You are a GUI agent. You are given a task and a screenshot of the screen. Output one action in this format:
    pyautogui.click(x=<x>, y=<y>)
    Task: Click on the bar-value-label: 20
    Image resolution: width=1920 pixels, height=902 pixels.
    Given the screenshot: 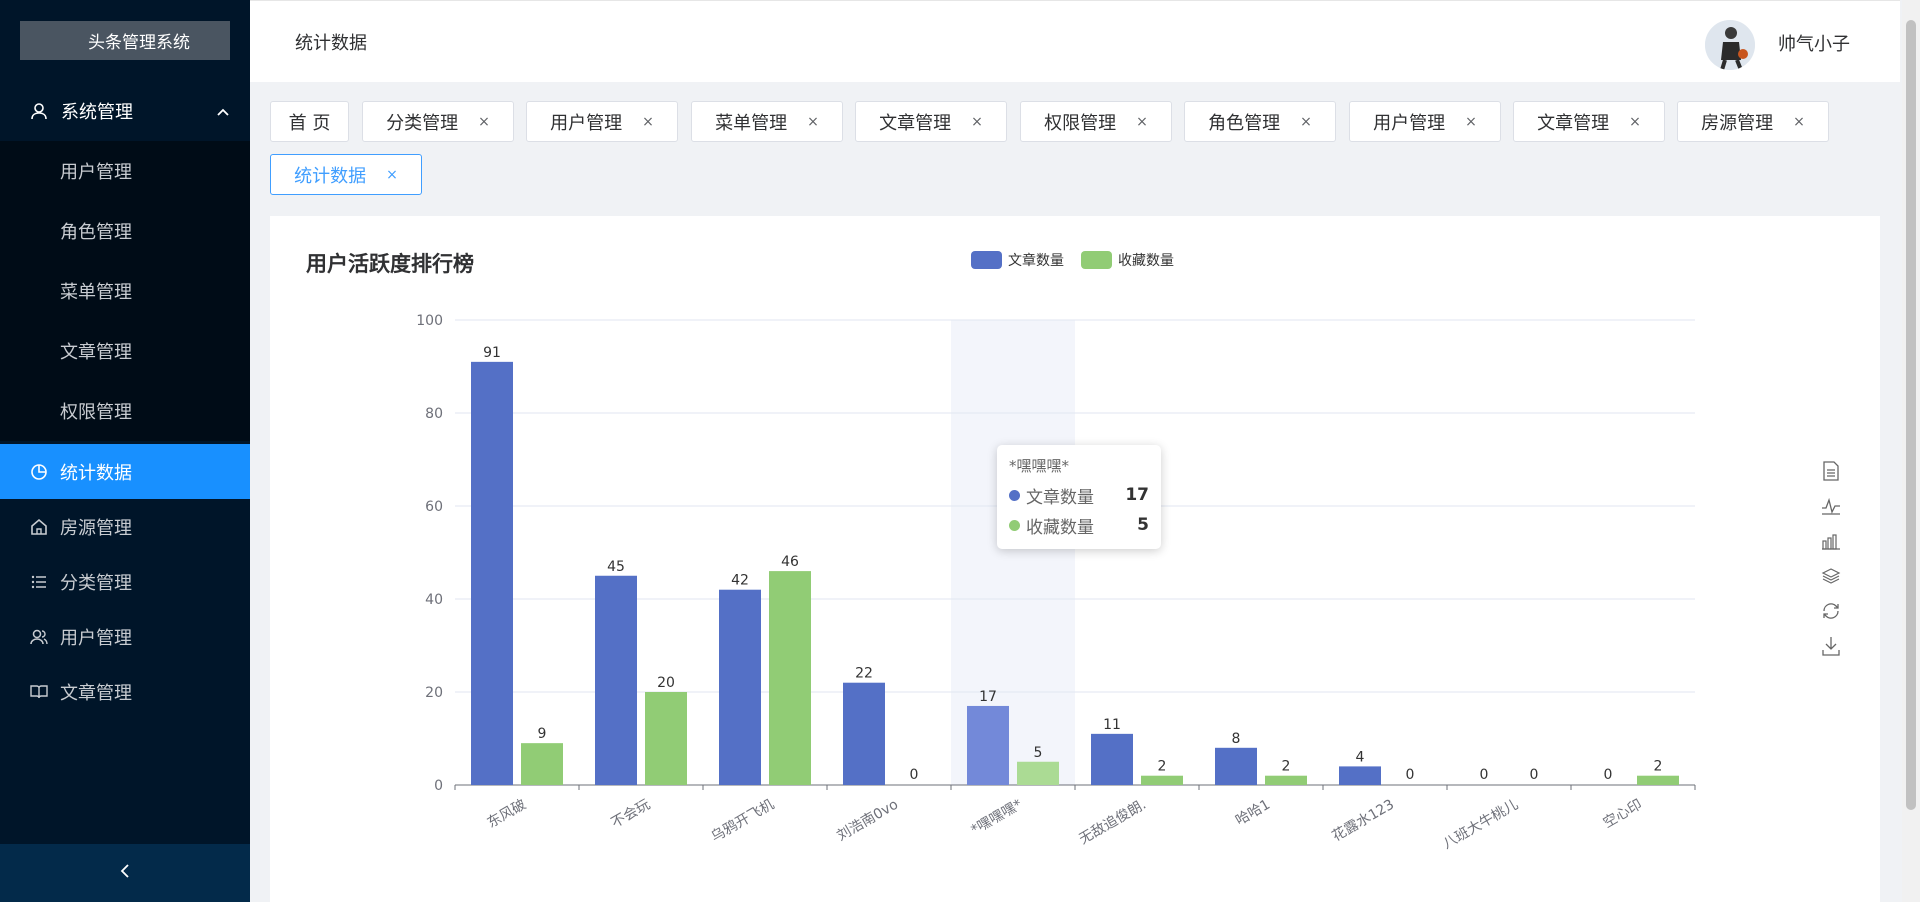 What is the action you would take?
    pyautogui.click(x=666, y=683)
    